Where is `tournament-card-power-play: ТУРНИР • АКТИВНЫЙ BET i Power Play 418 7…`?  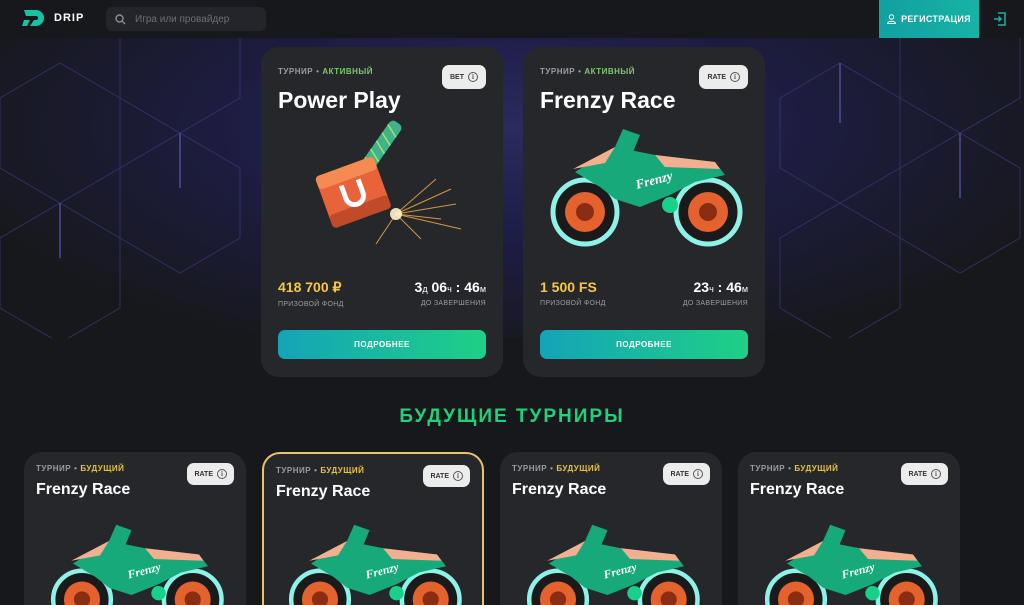 tournament-card-power-play: ТУРНИР • АКТИВНЫЙ BET i Power Play 418 7… is located at coordinates (382, 212).